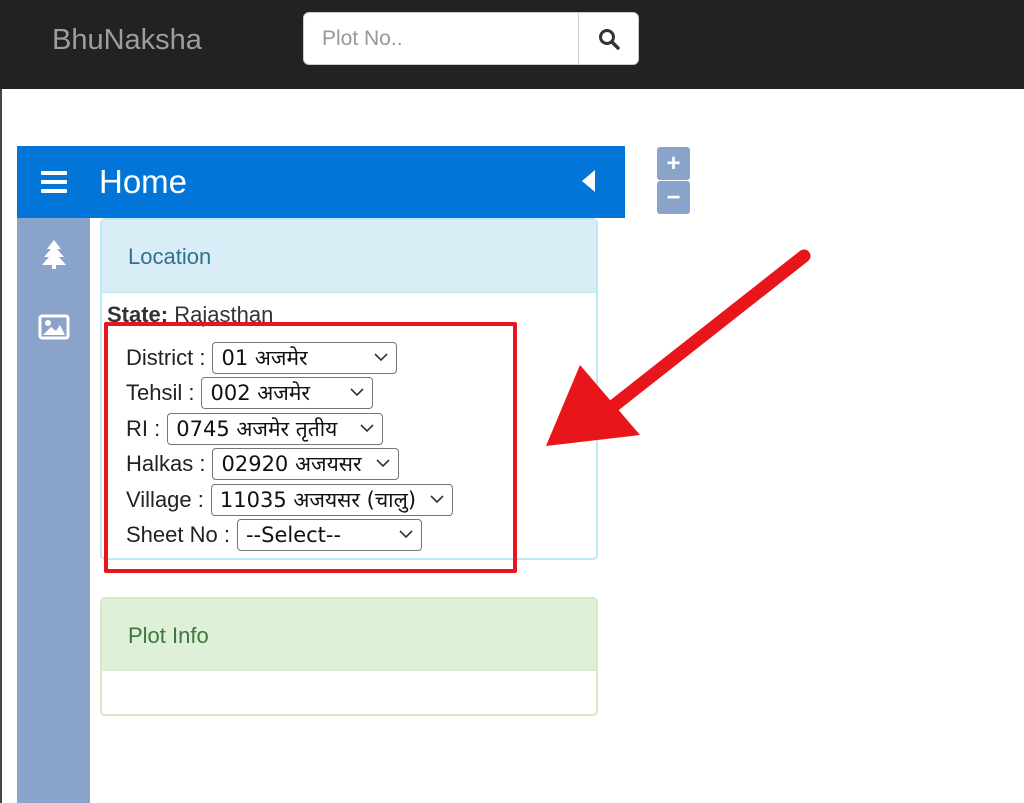 Image resolution: width=1024 pixels, height=803 pixels. I want to click on location-card-header: Location, so click(349, 256).